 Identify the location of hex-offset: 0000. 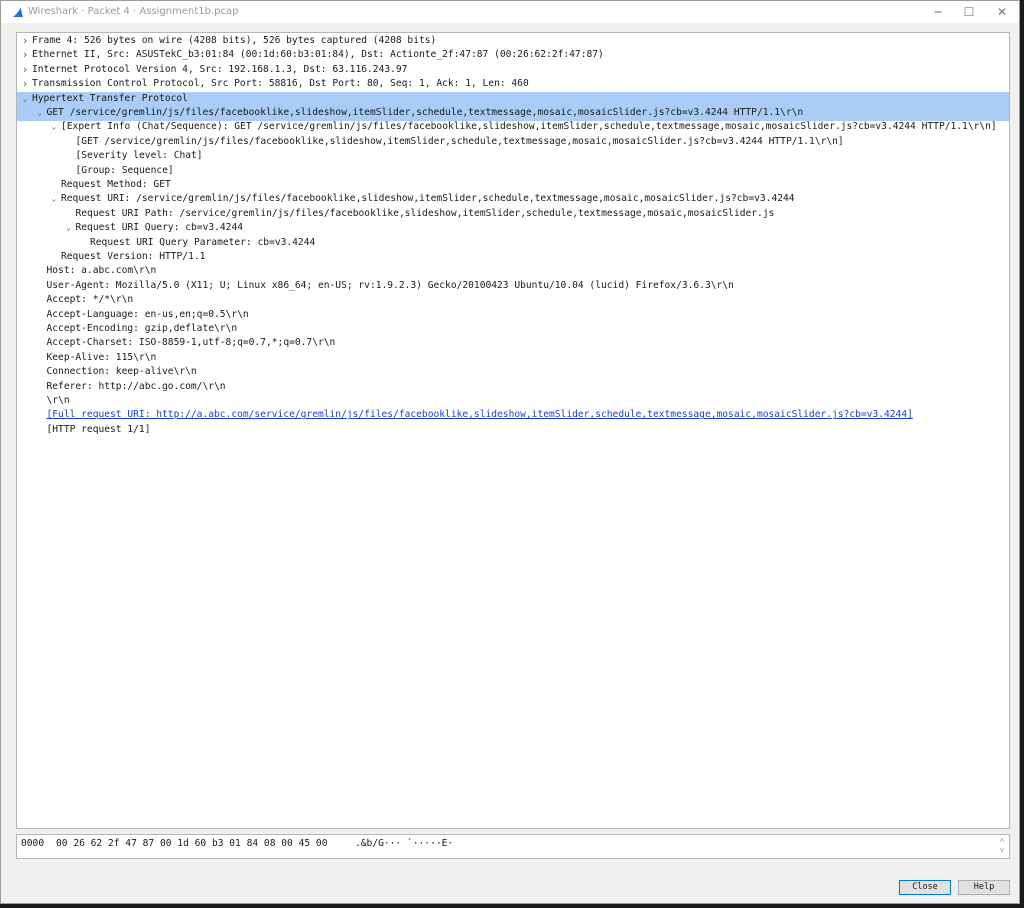
(33, 843).